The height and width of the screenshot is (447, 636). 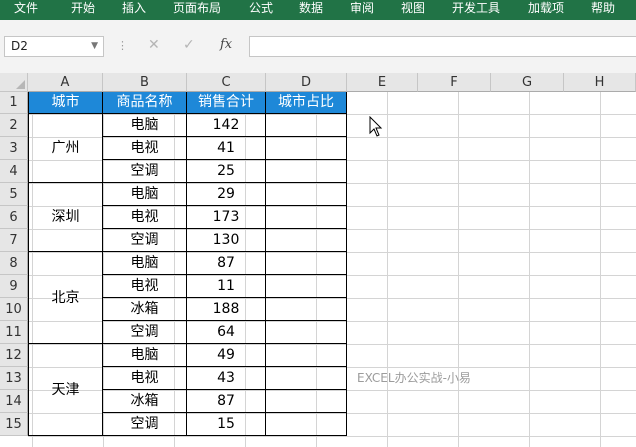 What do you see at coordinates (65, 103) in the screenshot?
I see `table-header-cell: 城市` at bounding box center [65, 103].